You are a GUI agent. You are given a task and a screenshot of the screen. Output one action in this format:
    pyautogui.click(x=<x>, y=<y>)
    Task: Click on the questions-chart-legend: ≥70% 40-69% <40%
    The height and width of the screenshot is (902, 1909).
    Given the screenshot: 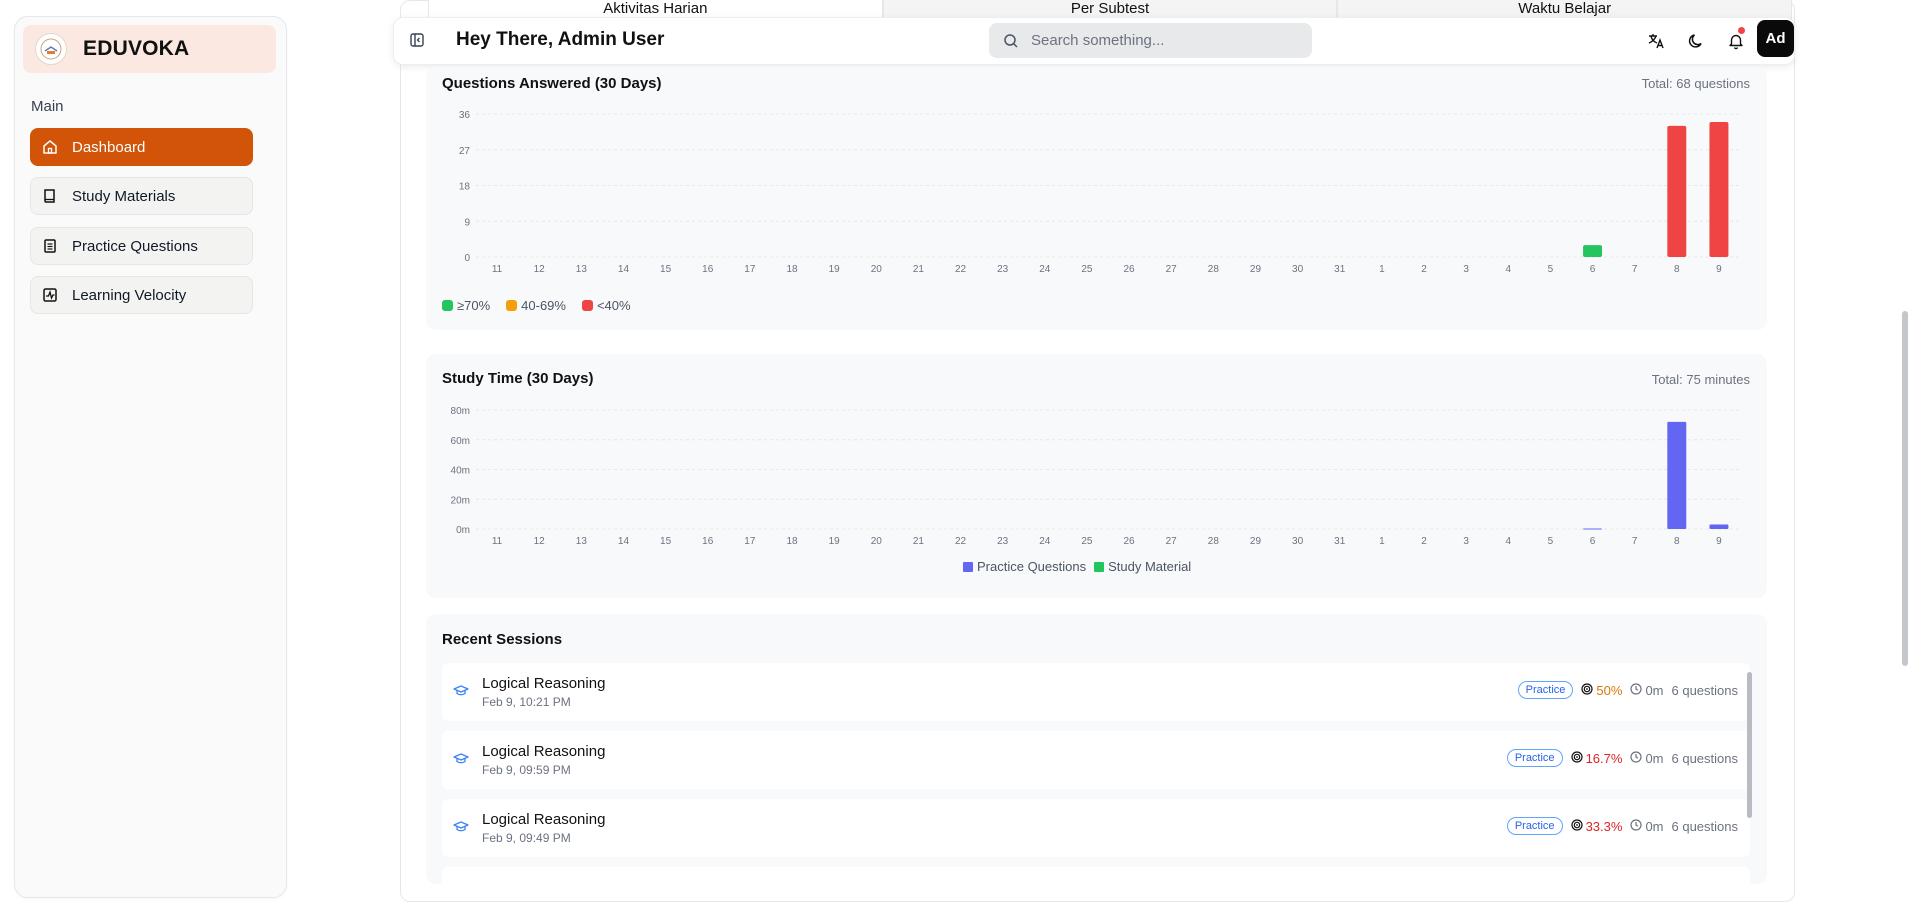 What is the action you would take?
    pyautogui.click(x=544, y=305)
    